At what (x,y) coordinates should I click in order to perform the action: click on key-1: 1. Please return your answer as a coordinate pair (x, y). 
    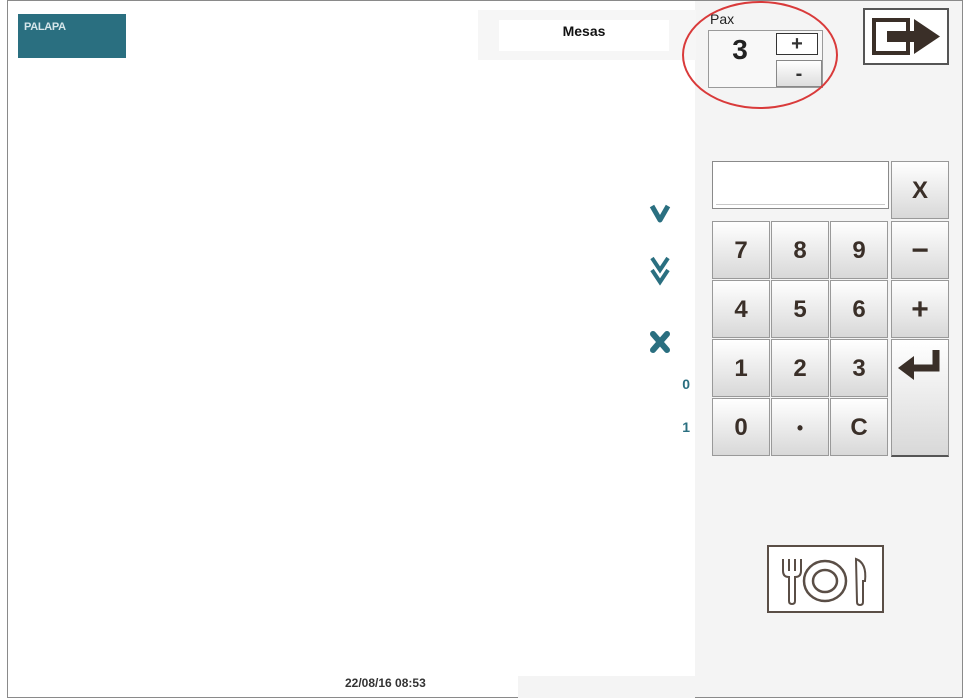
    Looking at the image, I should click on (741, 368).